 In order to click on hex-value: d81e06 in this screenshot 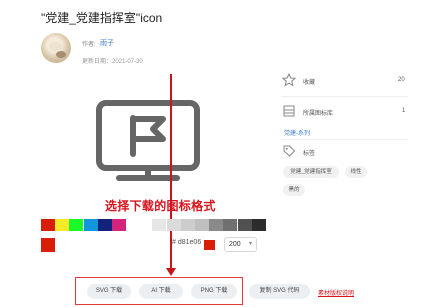, I will do `click(189, 242)`.